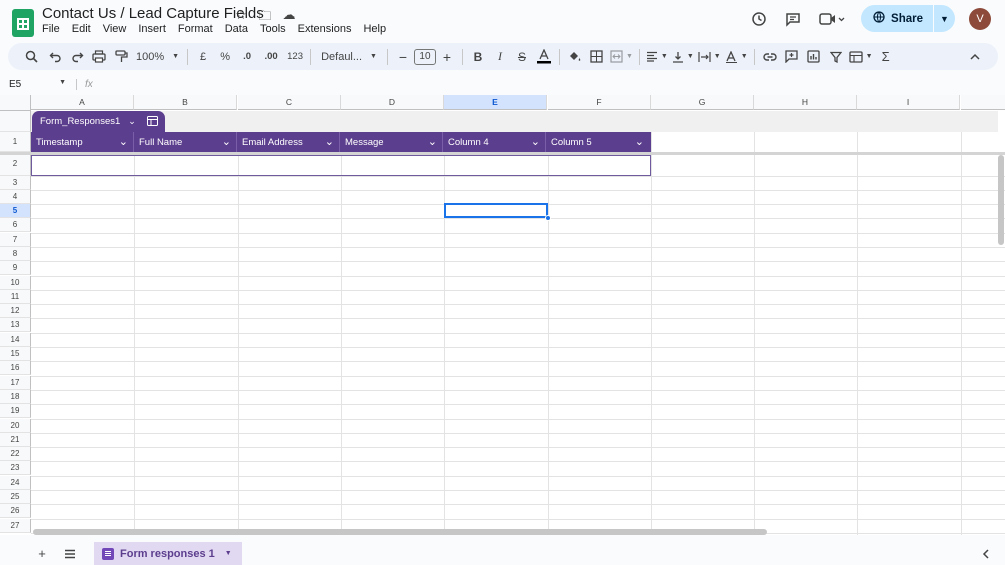 The height and width of the screenshot is (565, 1005). What do you see at coordinates (157, 57) in the screenshot?
I see `zoom-select: 100% ▼` at bounding box center [157, 57].